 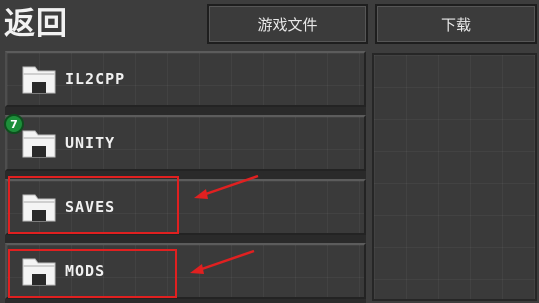 I want to click on tab-game-files-label: 游戏文件, so click(x=287, y=24).